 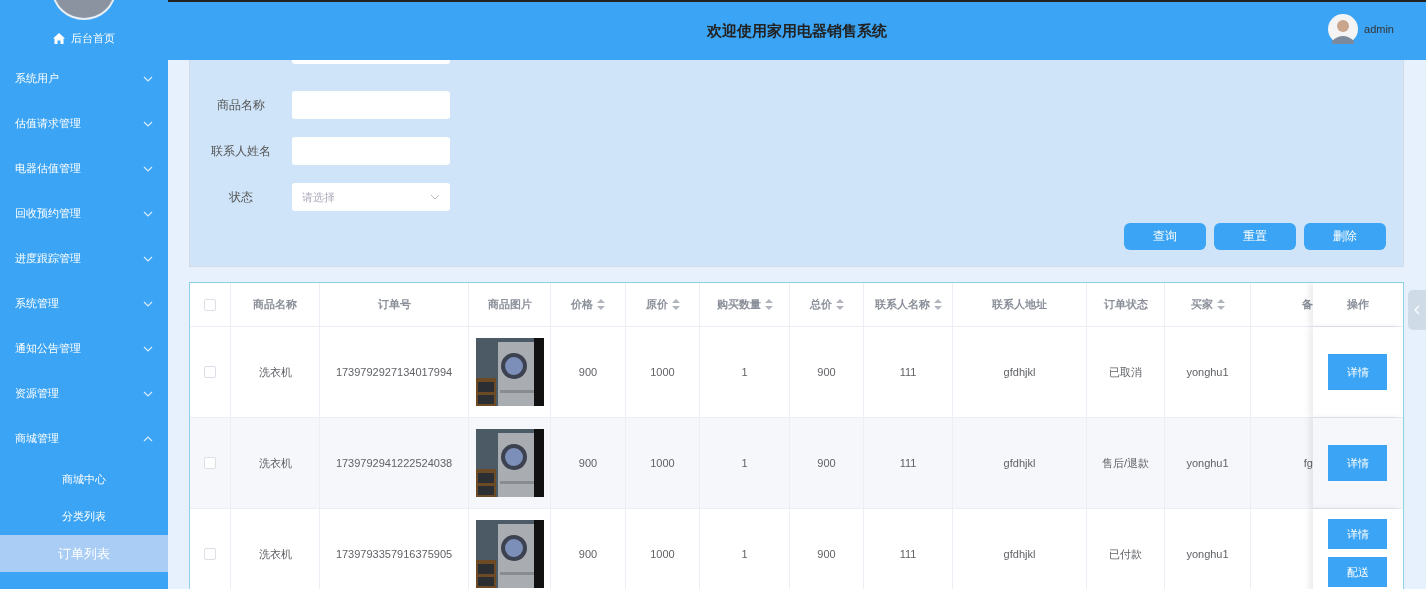 I want to click on collapse-tab, so click(x=1417, y=310).